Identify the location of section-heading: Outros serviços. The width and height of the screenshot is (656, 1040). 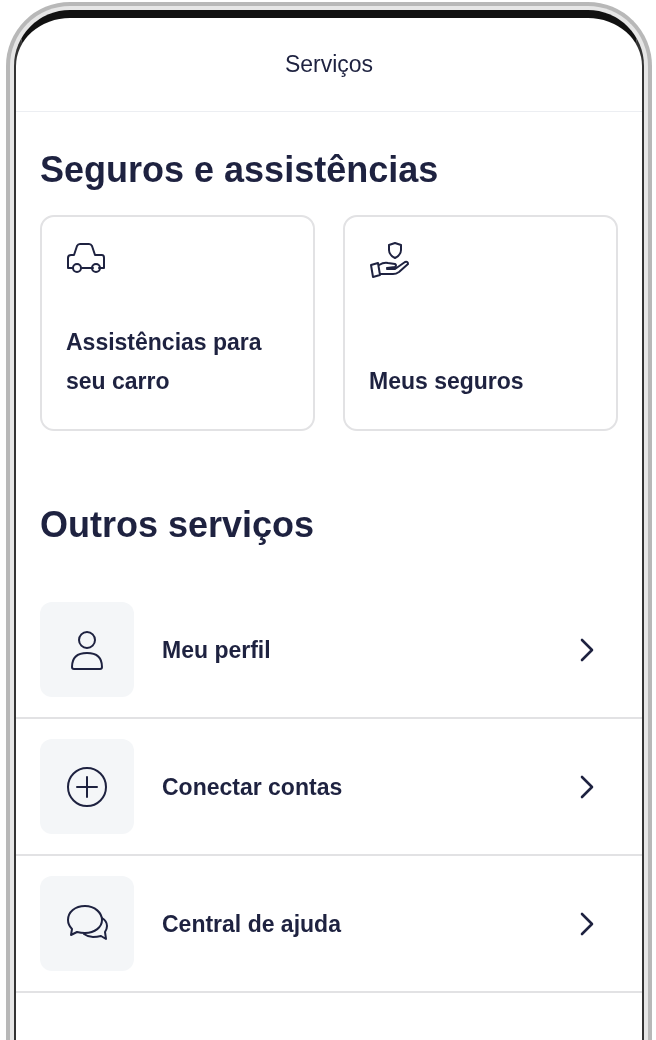
(178, 525).